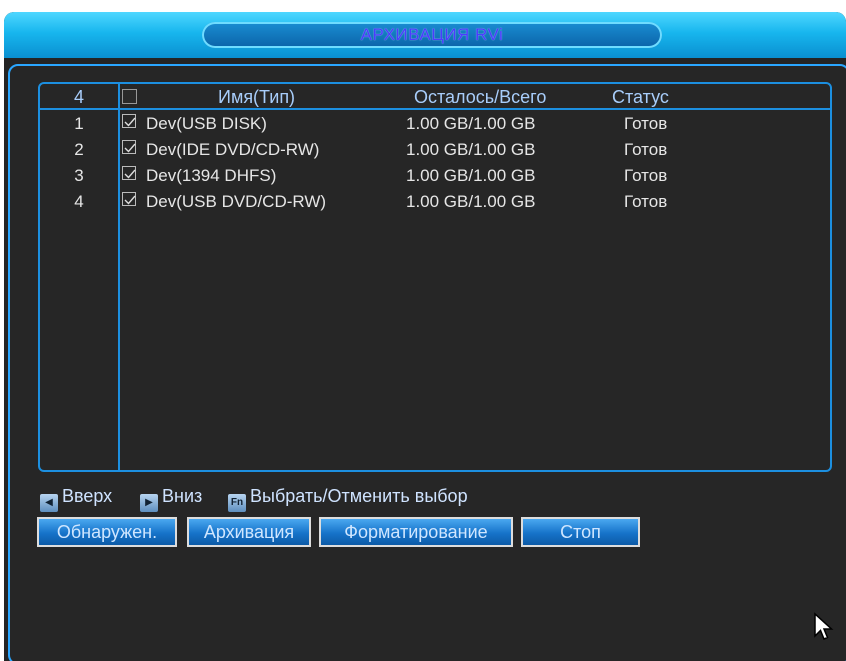 This screenshot has width=846, height=661. I want to click on hint-select-label: Выбрать/Отменить выбор, so click(359, 496).